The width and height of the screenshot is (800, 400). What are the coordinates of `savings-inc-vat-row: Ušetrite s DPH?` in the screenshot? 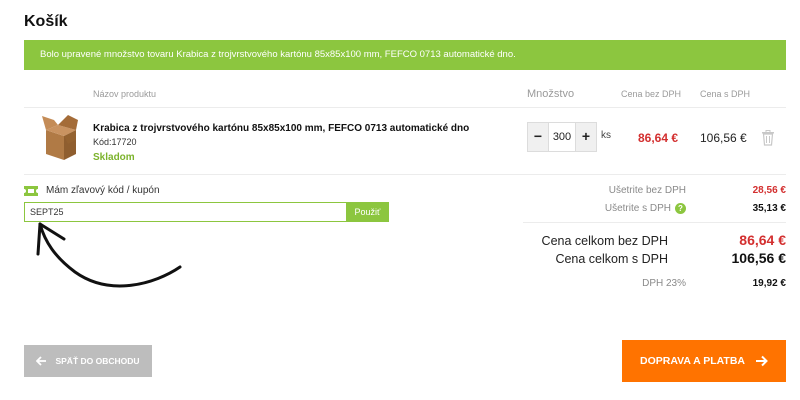 It's located at (645, 208).